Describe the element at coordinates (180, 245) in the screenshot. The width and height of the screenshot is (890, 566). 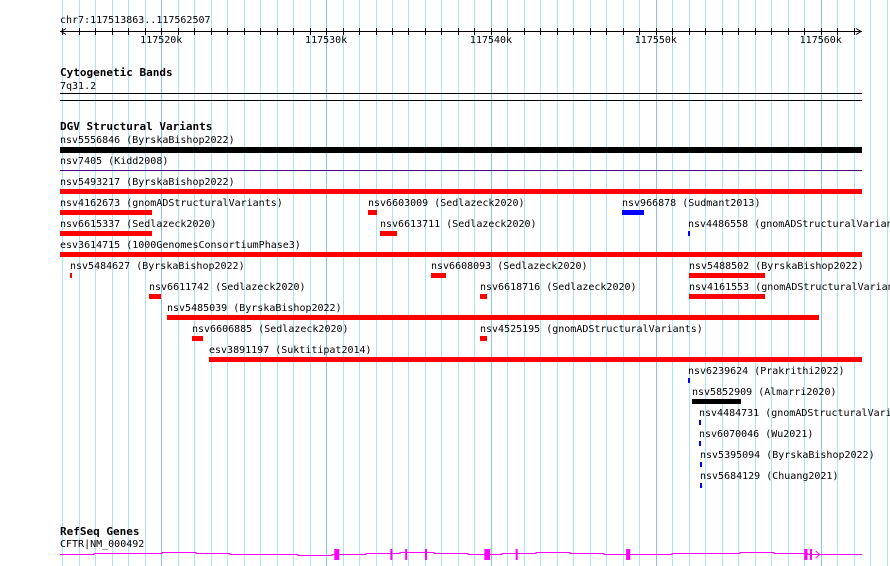
I see `variant-label: esv3614715 (1000GenomesConsortiumPhase3)` at that location.